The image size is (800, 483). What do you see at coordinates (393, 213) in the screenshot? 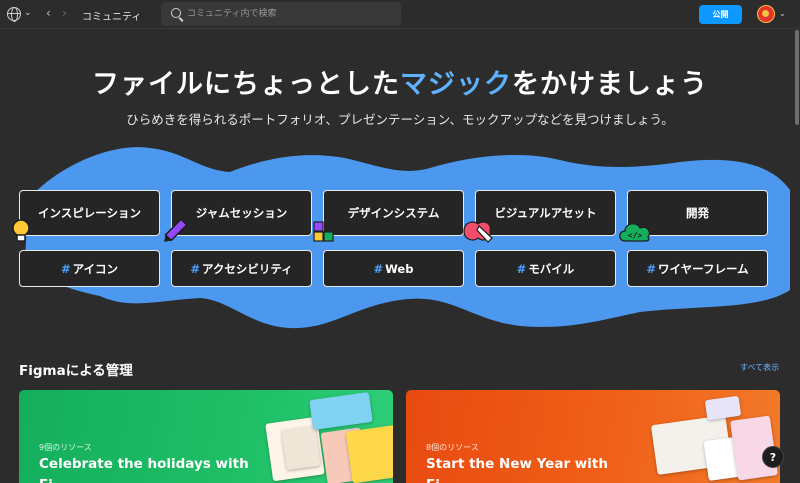
I see `category-design-system: デザインシステム` at bounding box center [393, 213].